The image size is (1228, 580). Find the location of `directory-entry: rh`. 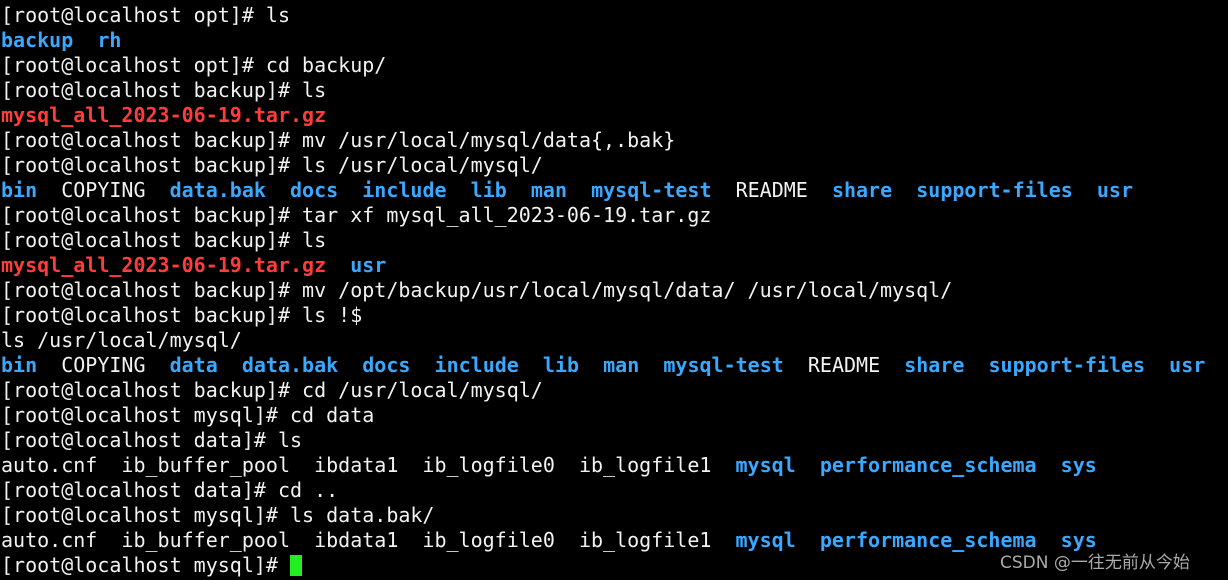

directory-entry: rh is located at coordinates (109, 40).